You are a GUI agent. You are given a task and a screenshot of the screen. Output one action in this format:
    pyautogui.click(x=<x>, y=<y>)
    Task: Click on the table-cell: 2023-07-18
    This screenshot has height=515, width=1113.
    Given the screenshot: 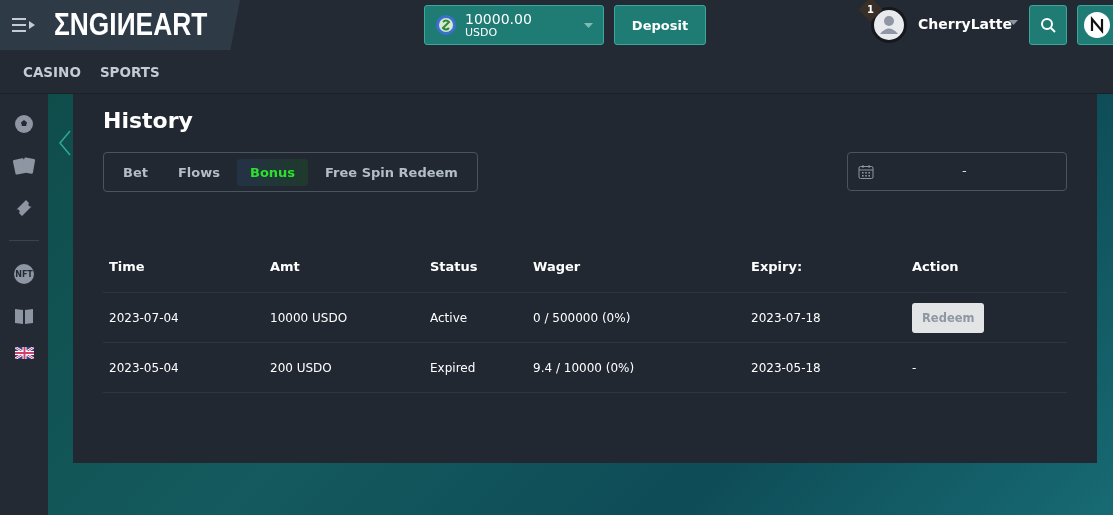 What is the action you would take?
    pyautogui.click(x=786, y=317)
    